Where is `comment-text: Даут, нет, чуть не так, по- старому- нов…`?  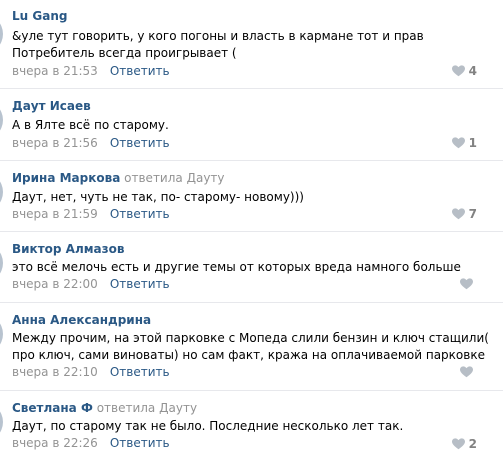 comment-text: Даут, нет, чуть не так, по- старому- нов… is located at coordinates (158, 197).